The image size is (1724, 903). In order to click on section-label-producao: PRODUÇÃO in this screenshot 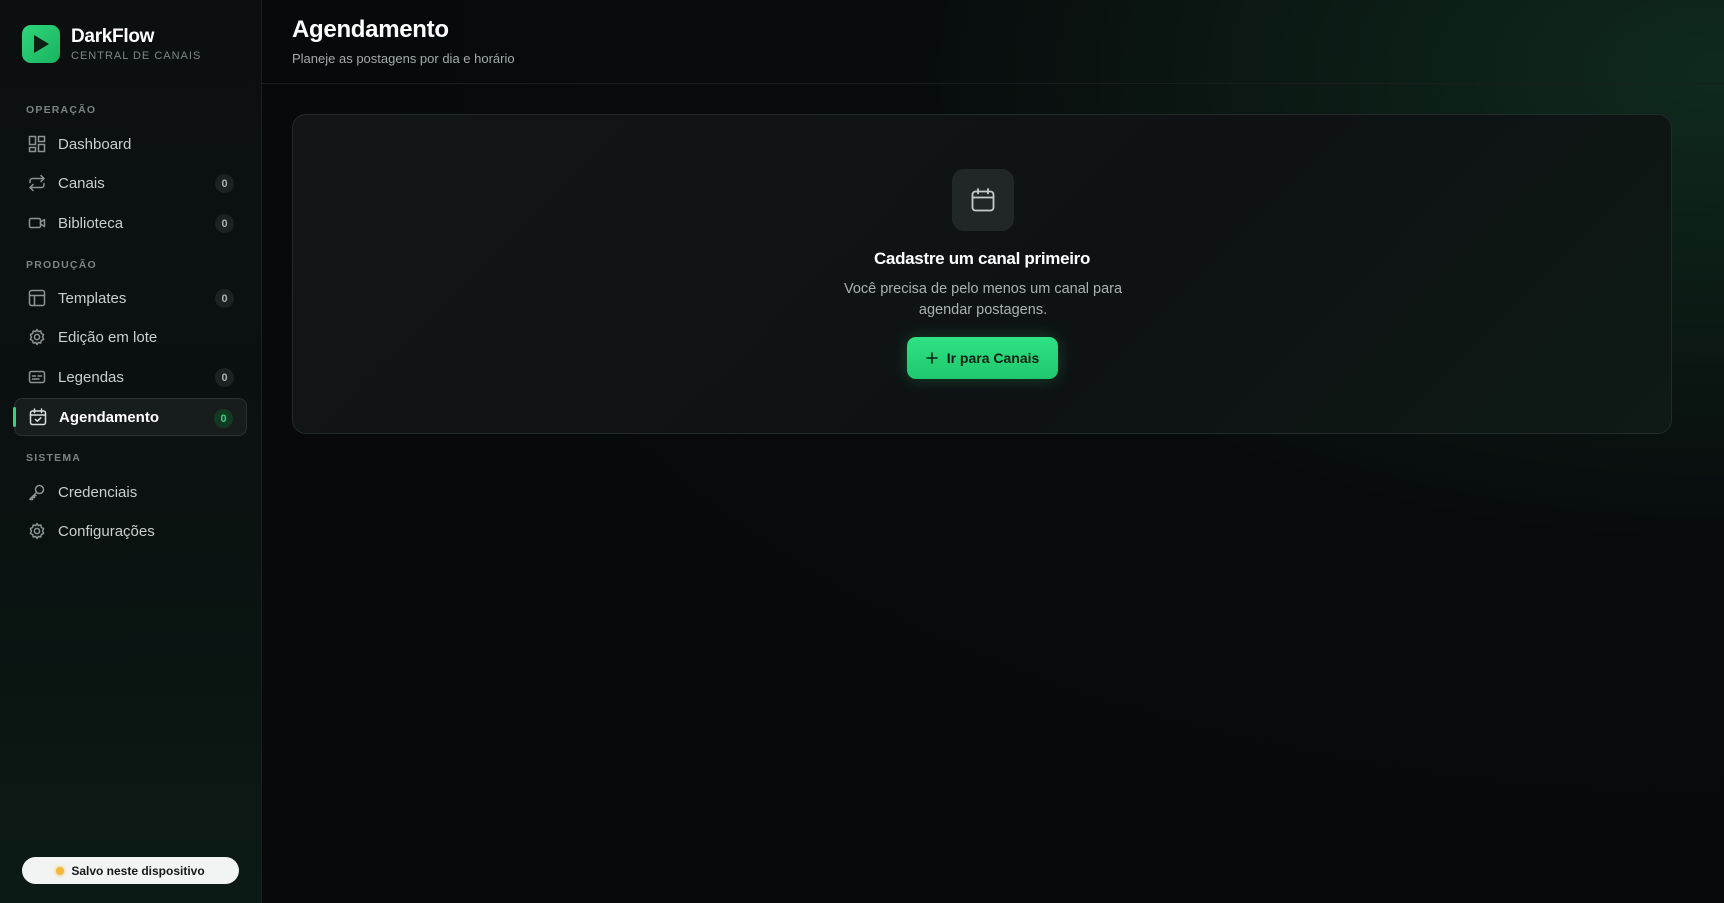, I will do `click(61, 265)`.